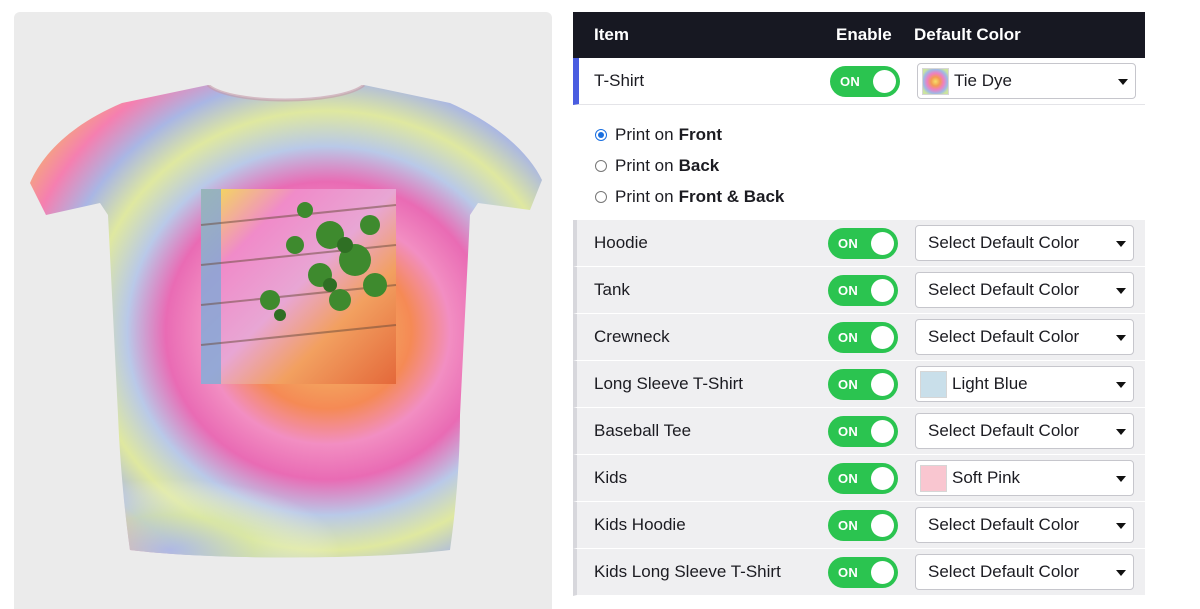 This screenshot has width=1200, height=609. Describe the element at coordinates (611, 477) in the screenshot. I see `product-name: Kids` at that location.